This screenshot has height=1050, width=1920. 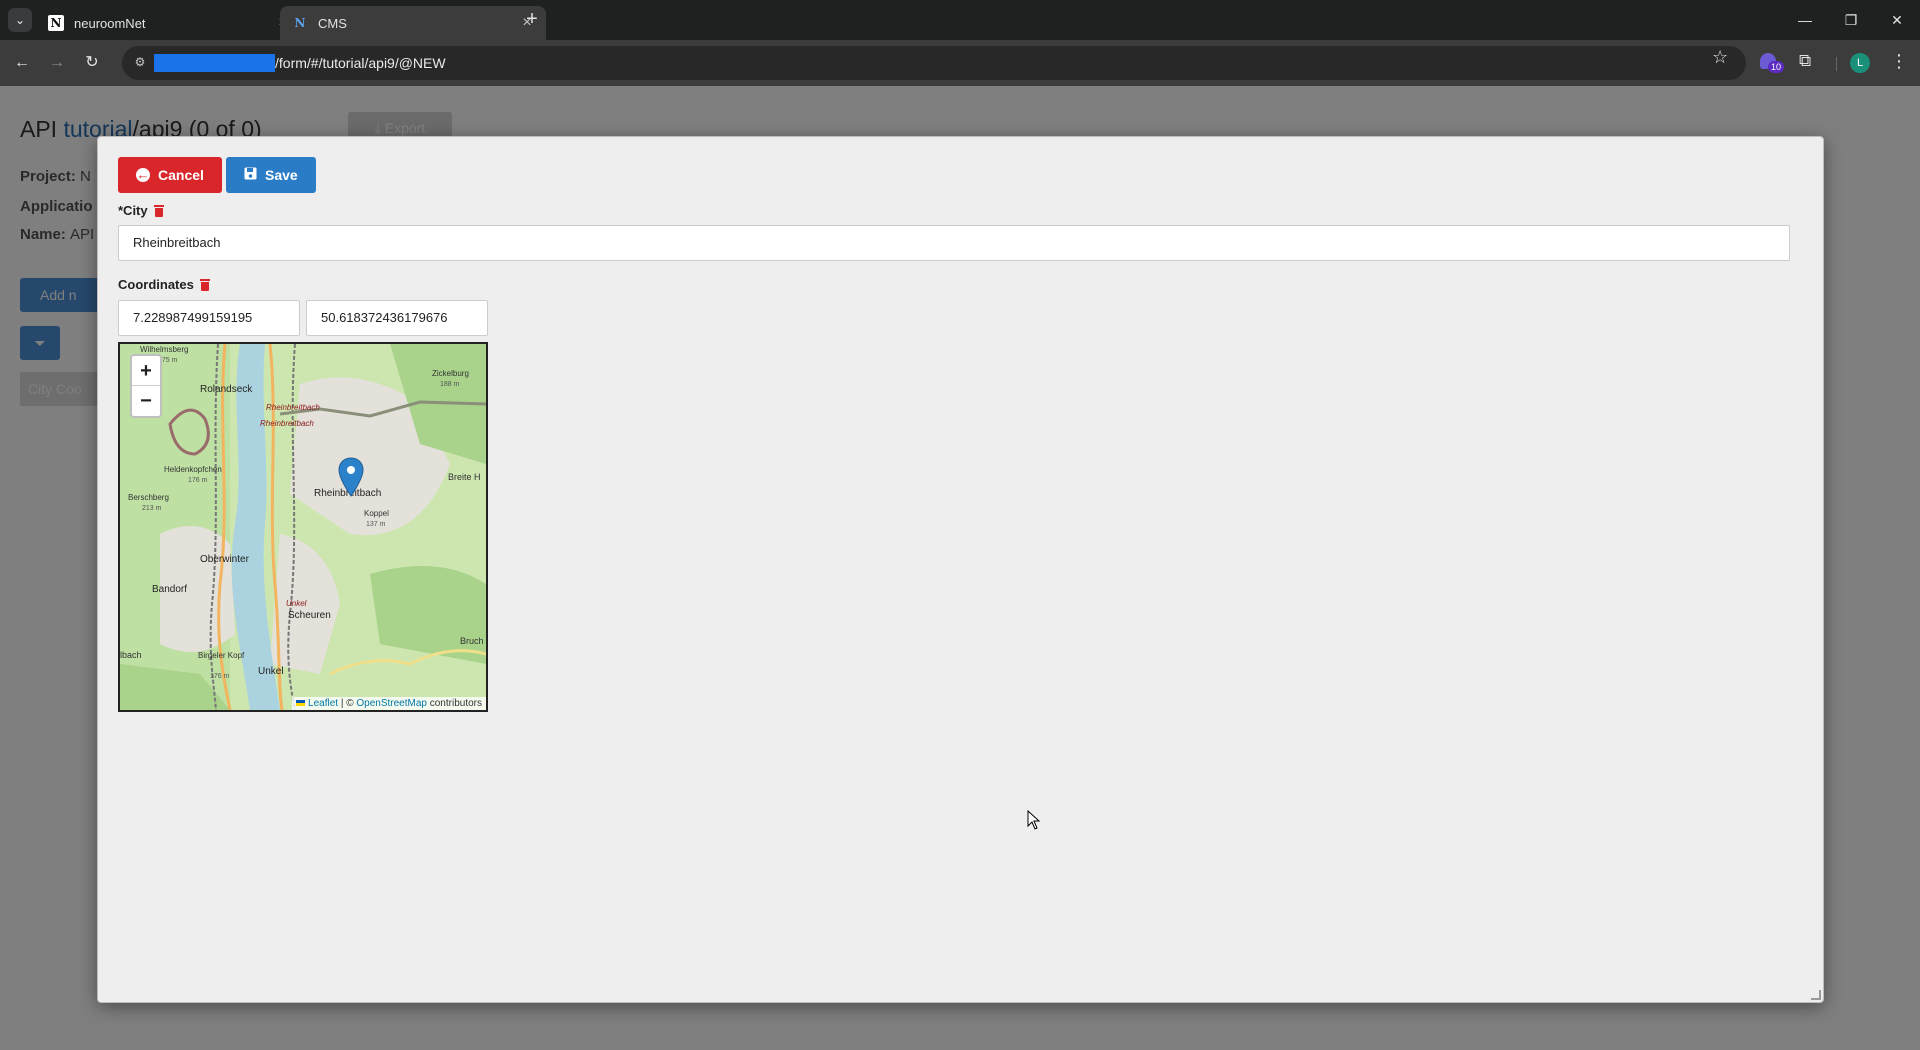 I want to click on leaflet-link: Leaflet, so click(x=323, y=703).